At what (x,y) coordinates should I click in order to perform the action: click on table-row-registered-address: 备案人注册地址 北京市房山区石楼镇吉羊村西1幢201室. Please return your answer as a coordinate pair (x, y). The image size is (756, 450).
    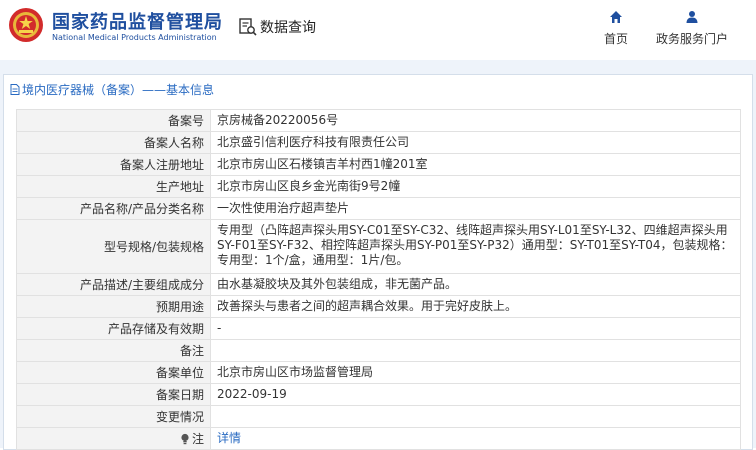
    Looking at the image, I should click on (378, 165).